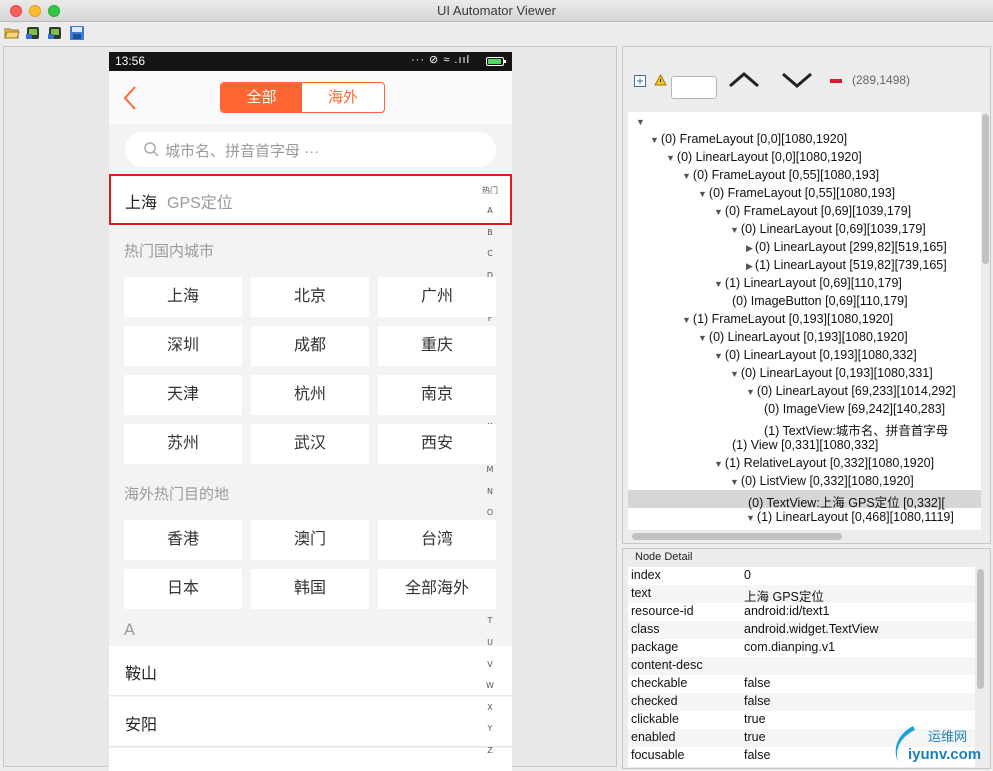 Image resolution: width=993 pixels, height=771 pixels. I want to click on tree-node: ▼ (0) FrameLayout [0,69][1039,179], so click(812, 211).